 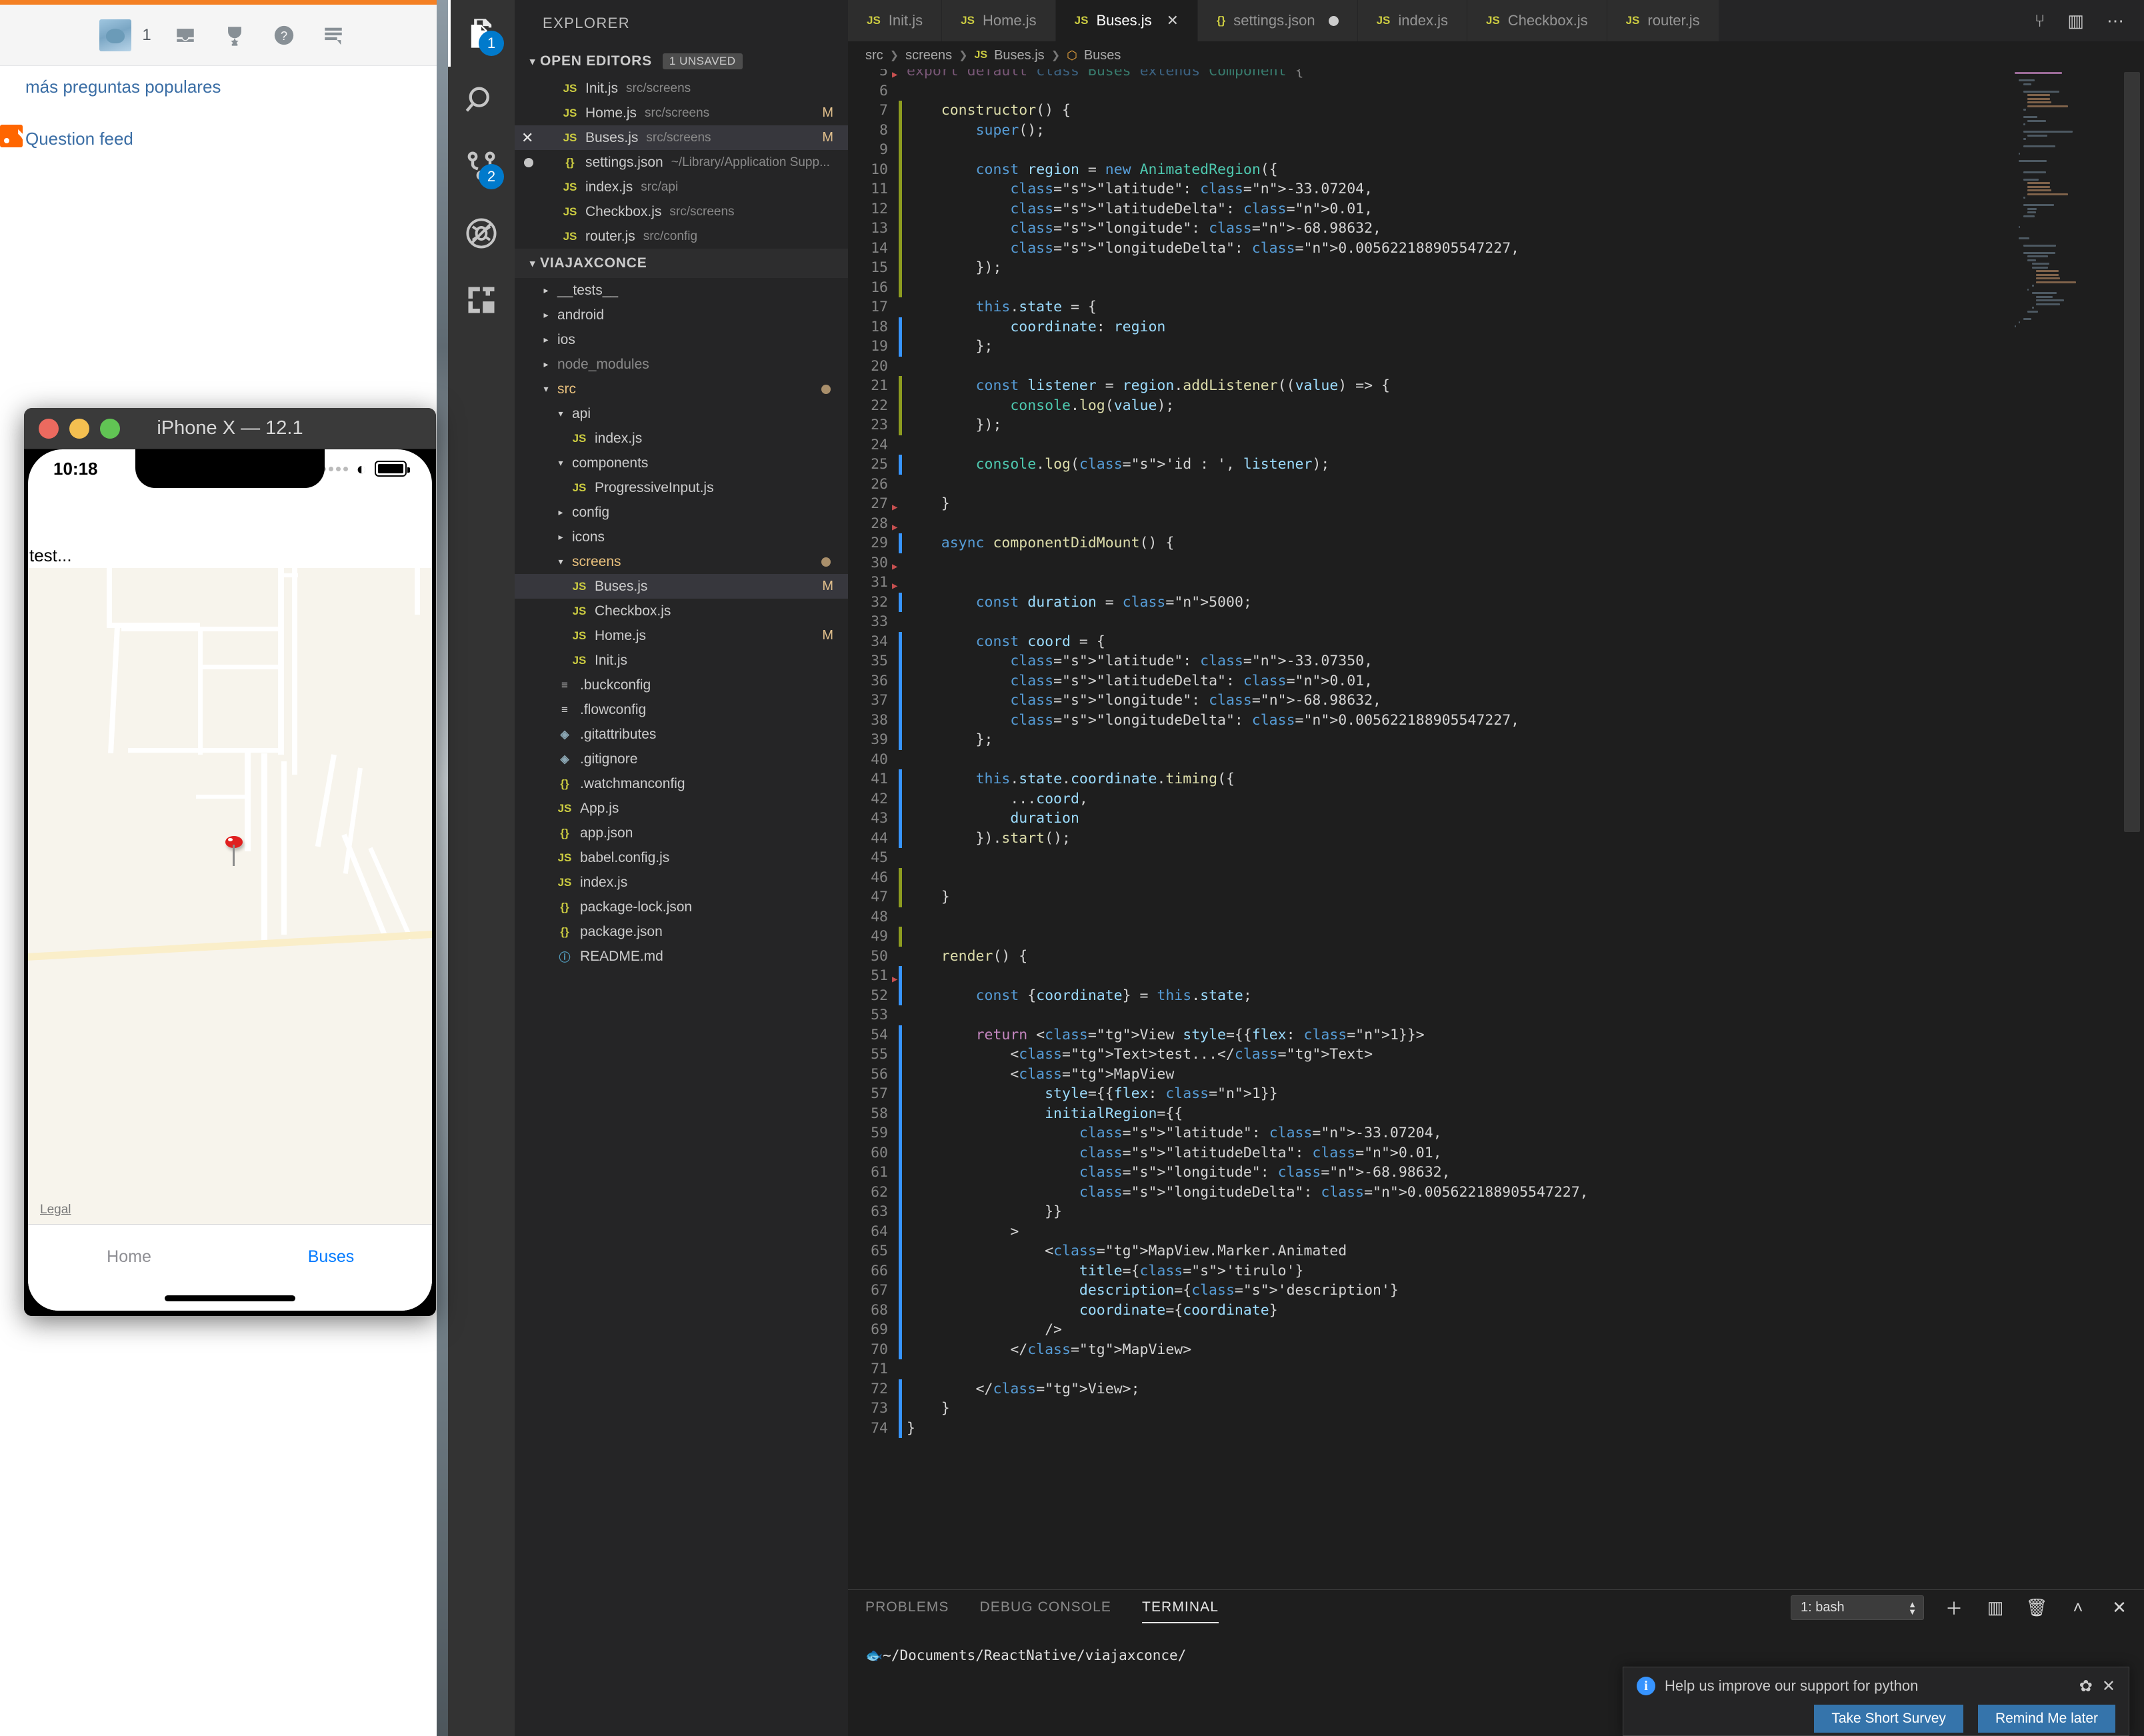 What do you see at coordinates (681, 537) in the screenshot?
I see `tree-folder: ▸ icons` at bounding box center [681, 537].